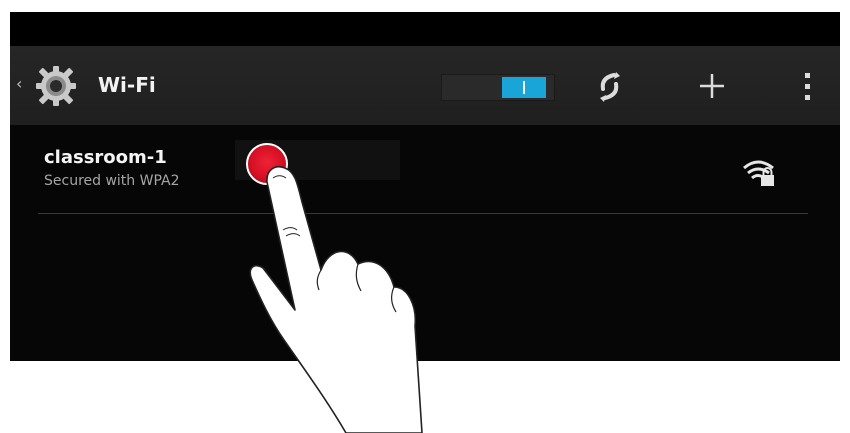  Describe the element at coordinates (425, 29) in the screenshot. I see `status-bar` at that location.